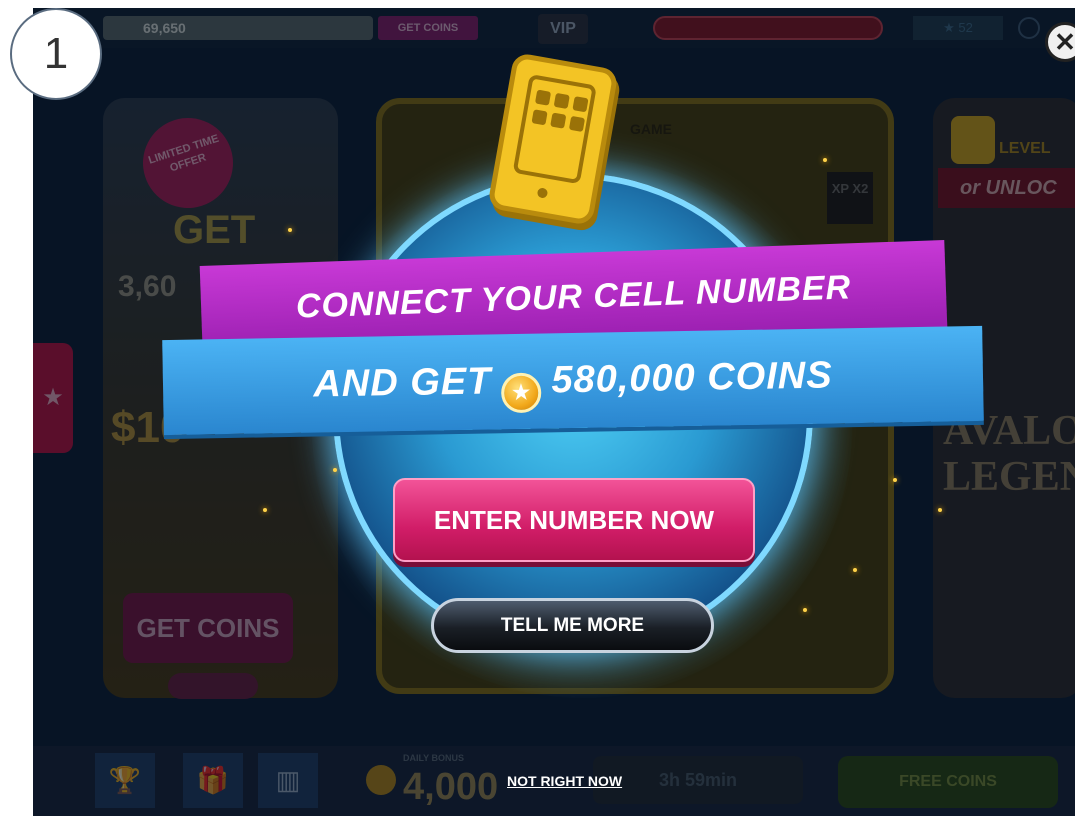 The image size is (1075, 816). I want to click on star-count-value: 52, so click(965, 27).